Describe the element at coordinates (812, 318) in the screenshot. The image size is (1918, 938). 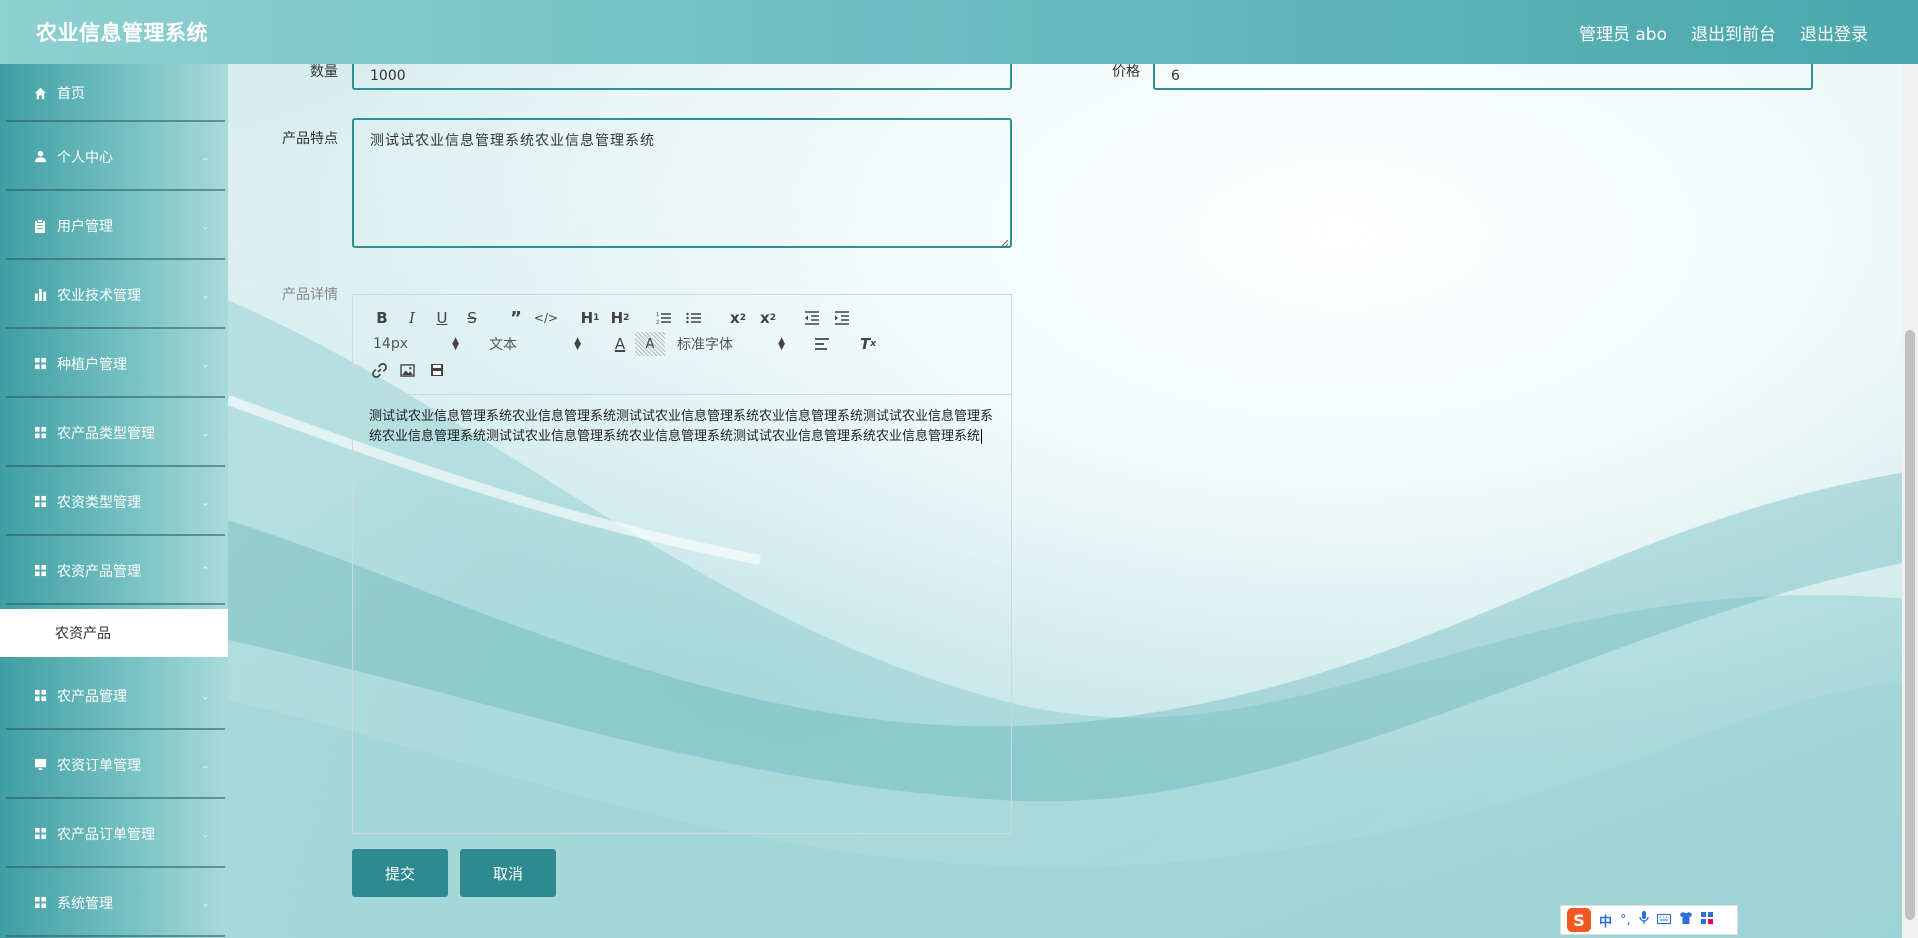
I see `outdent-icon` at that location.